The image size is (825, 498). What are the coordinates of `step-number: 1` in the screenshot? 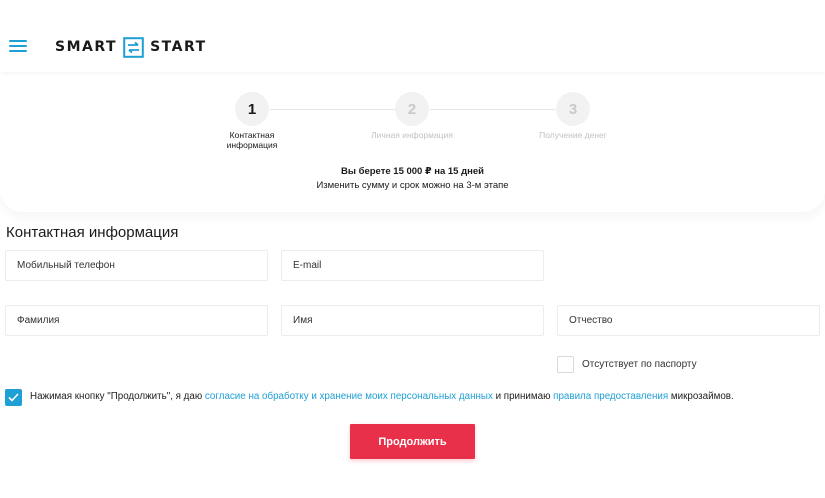 It's located at (252, 109).